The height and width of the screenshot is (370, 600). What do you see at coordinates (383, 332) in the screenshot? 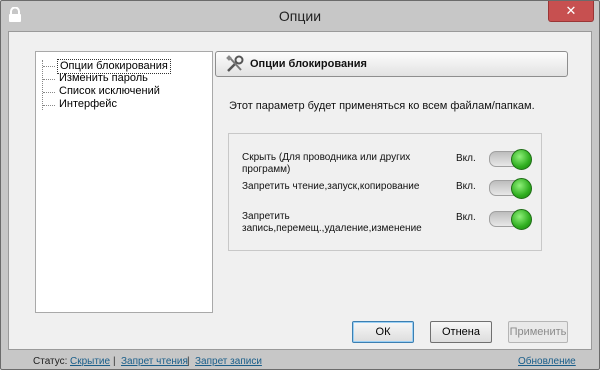
I see `ok-button: ОК` at bounding box center [383, 332].